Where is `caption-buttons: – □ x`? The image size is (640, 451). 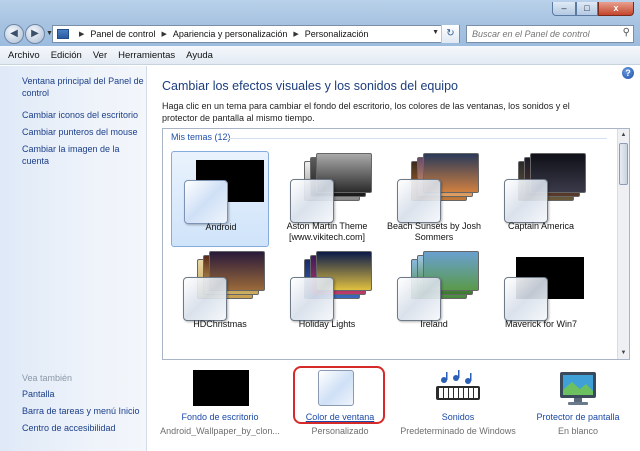
caption-buttons: – □ x is located at coordinates (593, 9).